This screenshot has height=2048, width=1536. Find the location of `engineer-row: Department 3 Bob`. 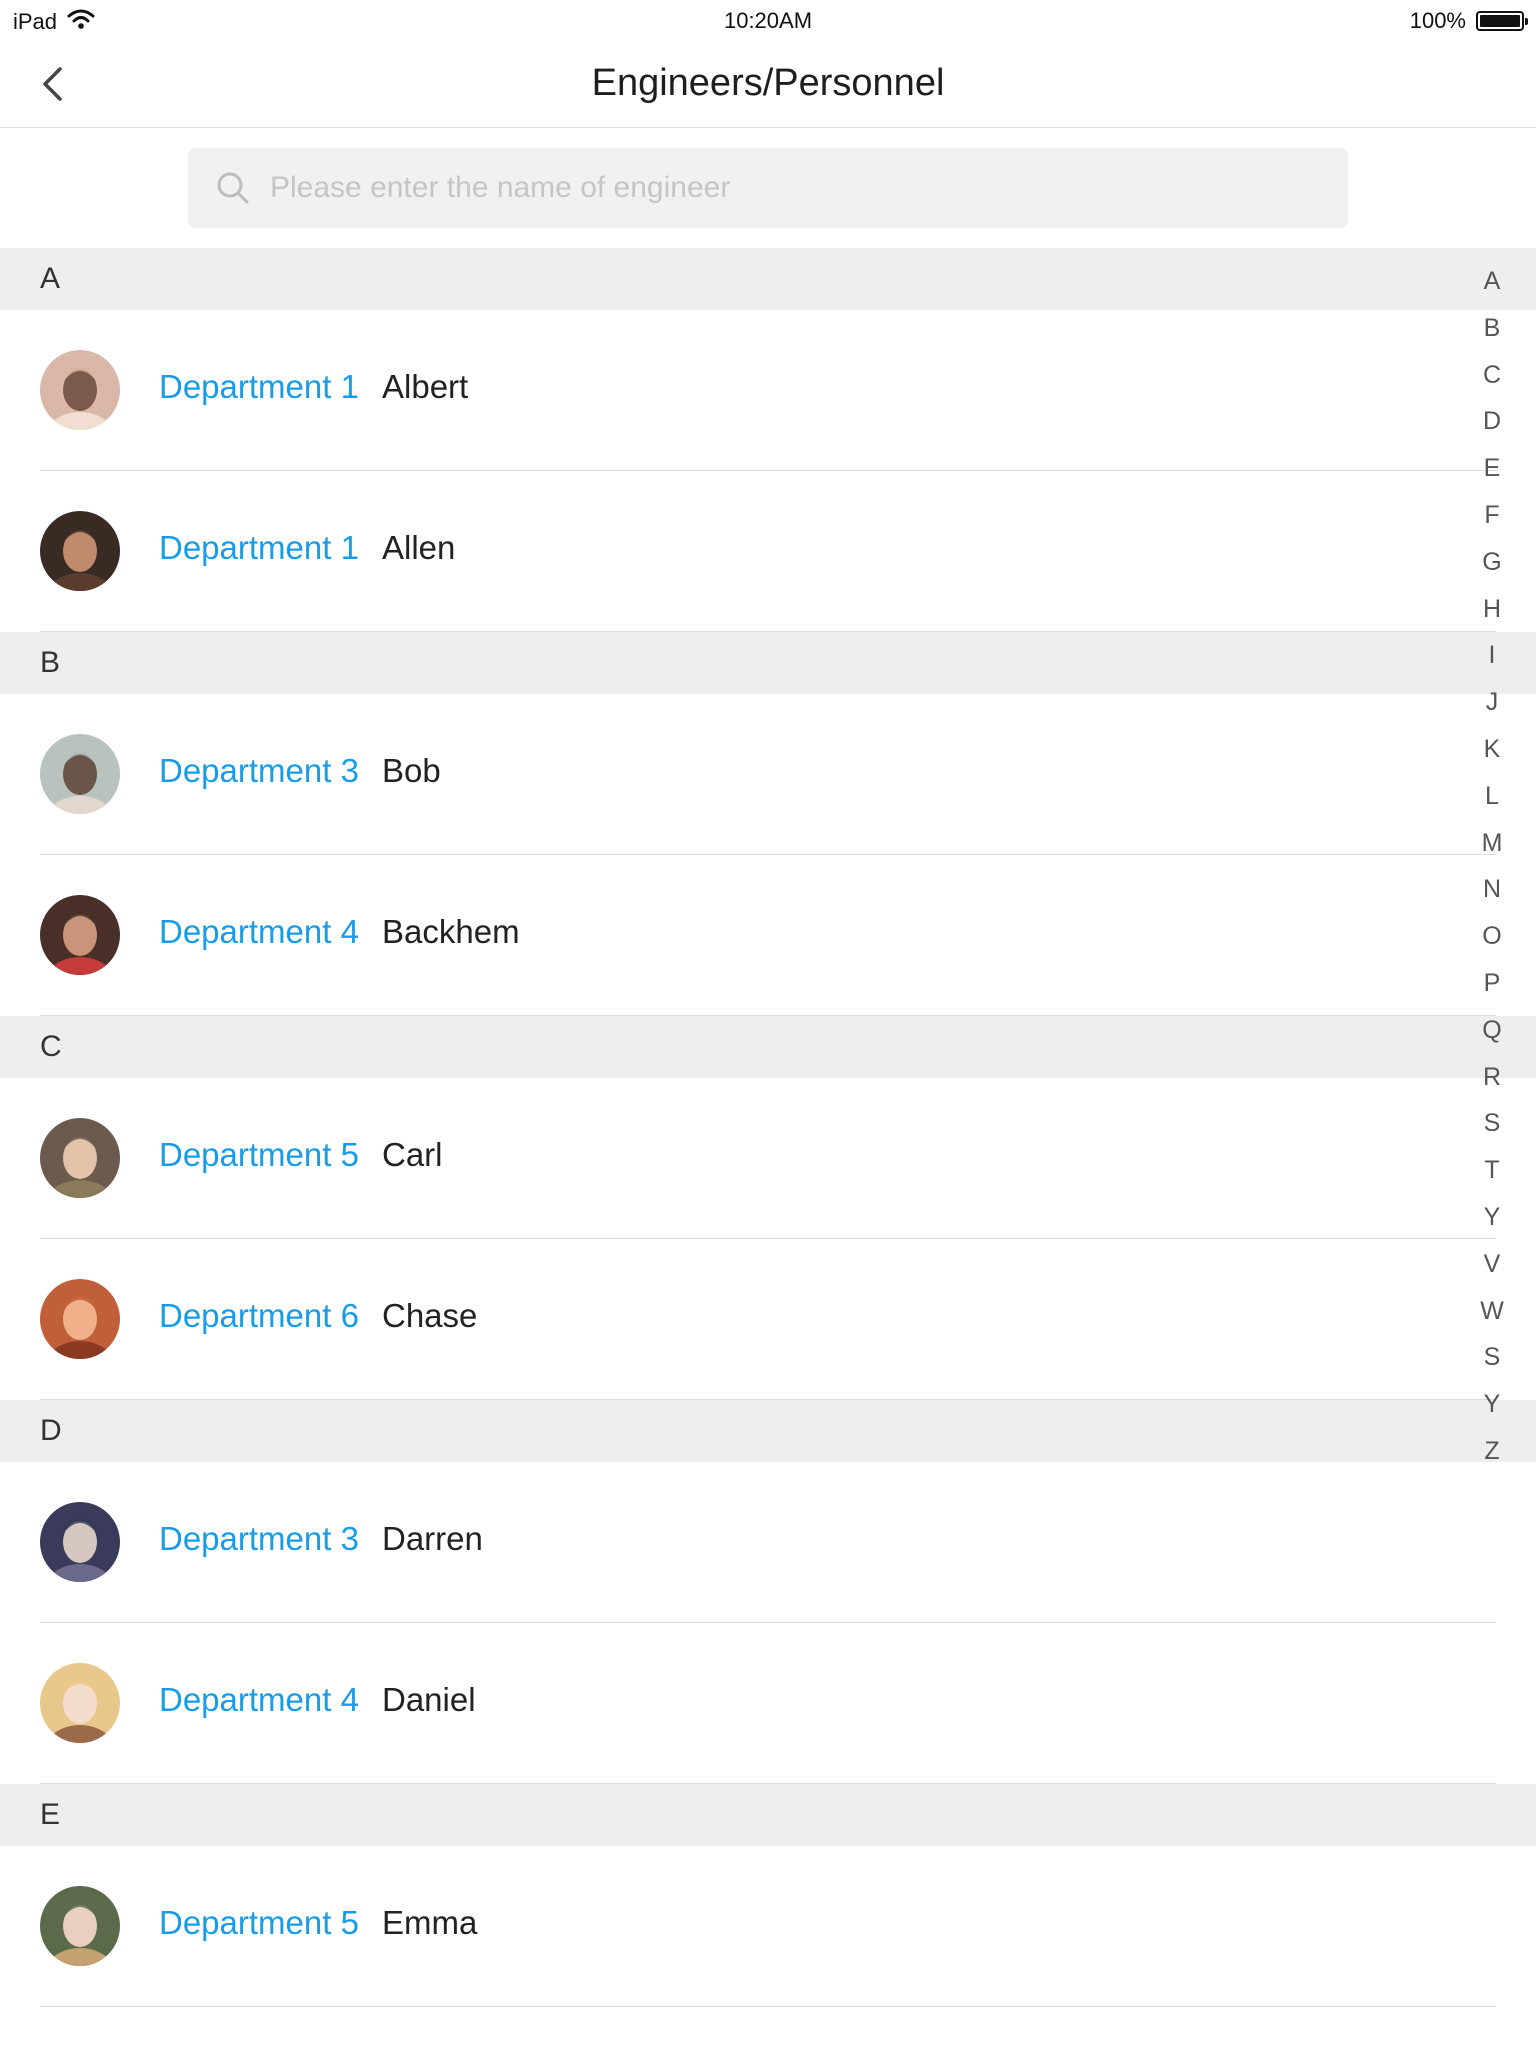

engineer-row: Department 3 Bob is located at coordinates (768, 774).